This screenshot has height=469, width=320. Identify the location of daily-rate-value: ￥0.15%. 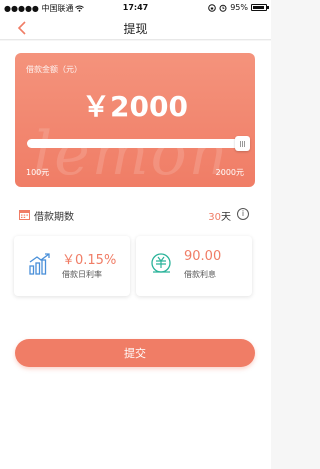
(89, 260).